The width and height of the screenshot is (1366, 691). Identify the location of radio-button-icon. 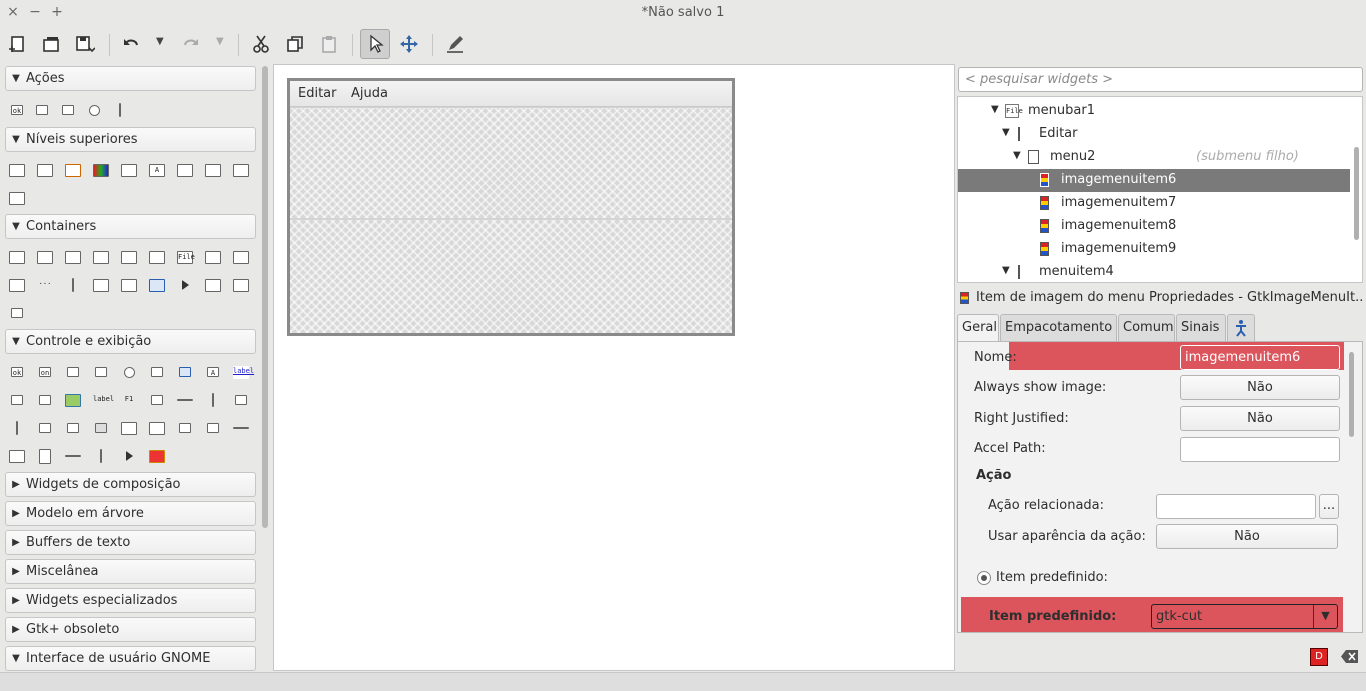
(129, 372).